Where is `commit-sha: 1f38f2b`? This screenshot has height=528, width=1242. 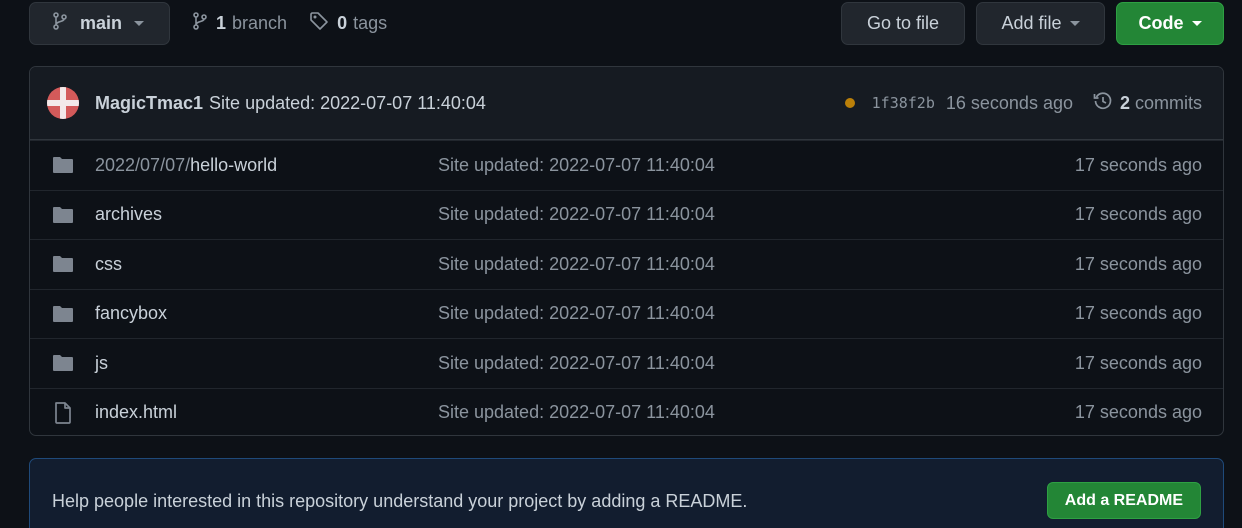 commit-sha: 1f38f2b is located at coordinates (903, 103).